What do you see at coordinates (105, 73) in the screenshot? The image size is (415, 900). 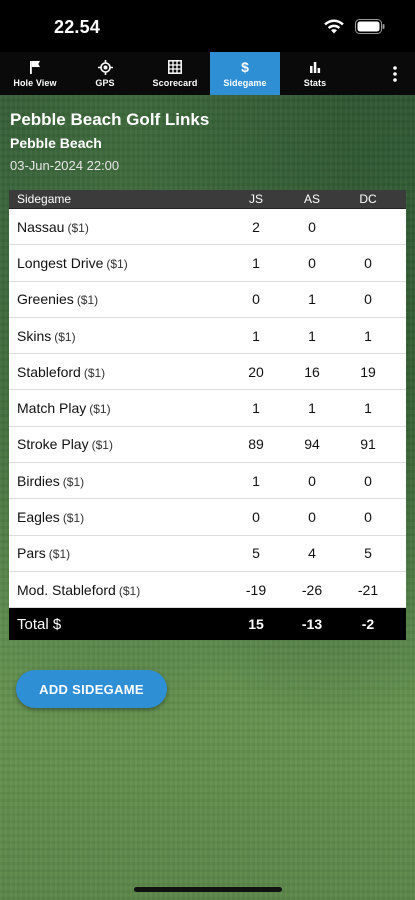 I see `tab-gps: GPS` at bounding box center [105, 73].